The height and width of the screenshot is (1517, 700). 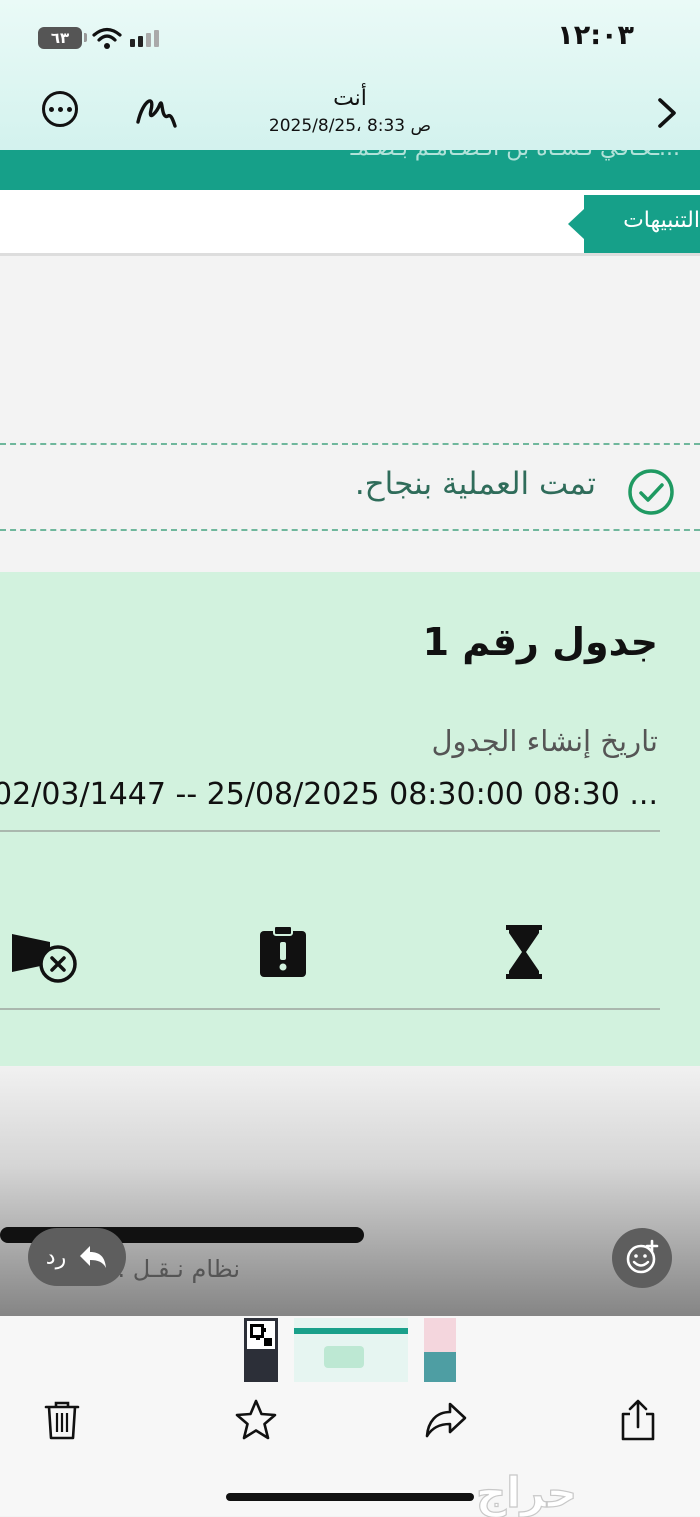 What do you see at coordinates (62, 1420) in the screenshot?
I see `trash-icon` at bounding box center [62, 1420].